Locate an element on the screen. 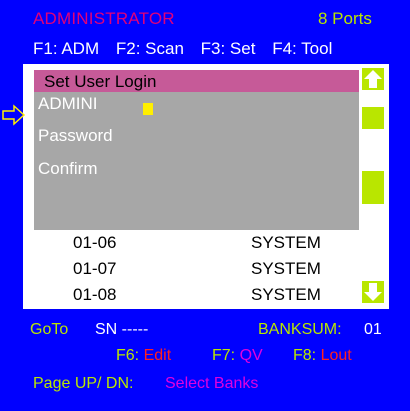 This screenshot has width=410, height=411. f7-key-label: F7: is located at coordinates (224, 355).